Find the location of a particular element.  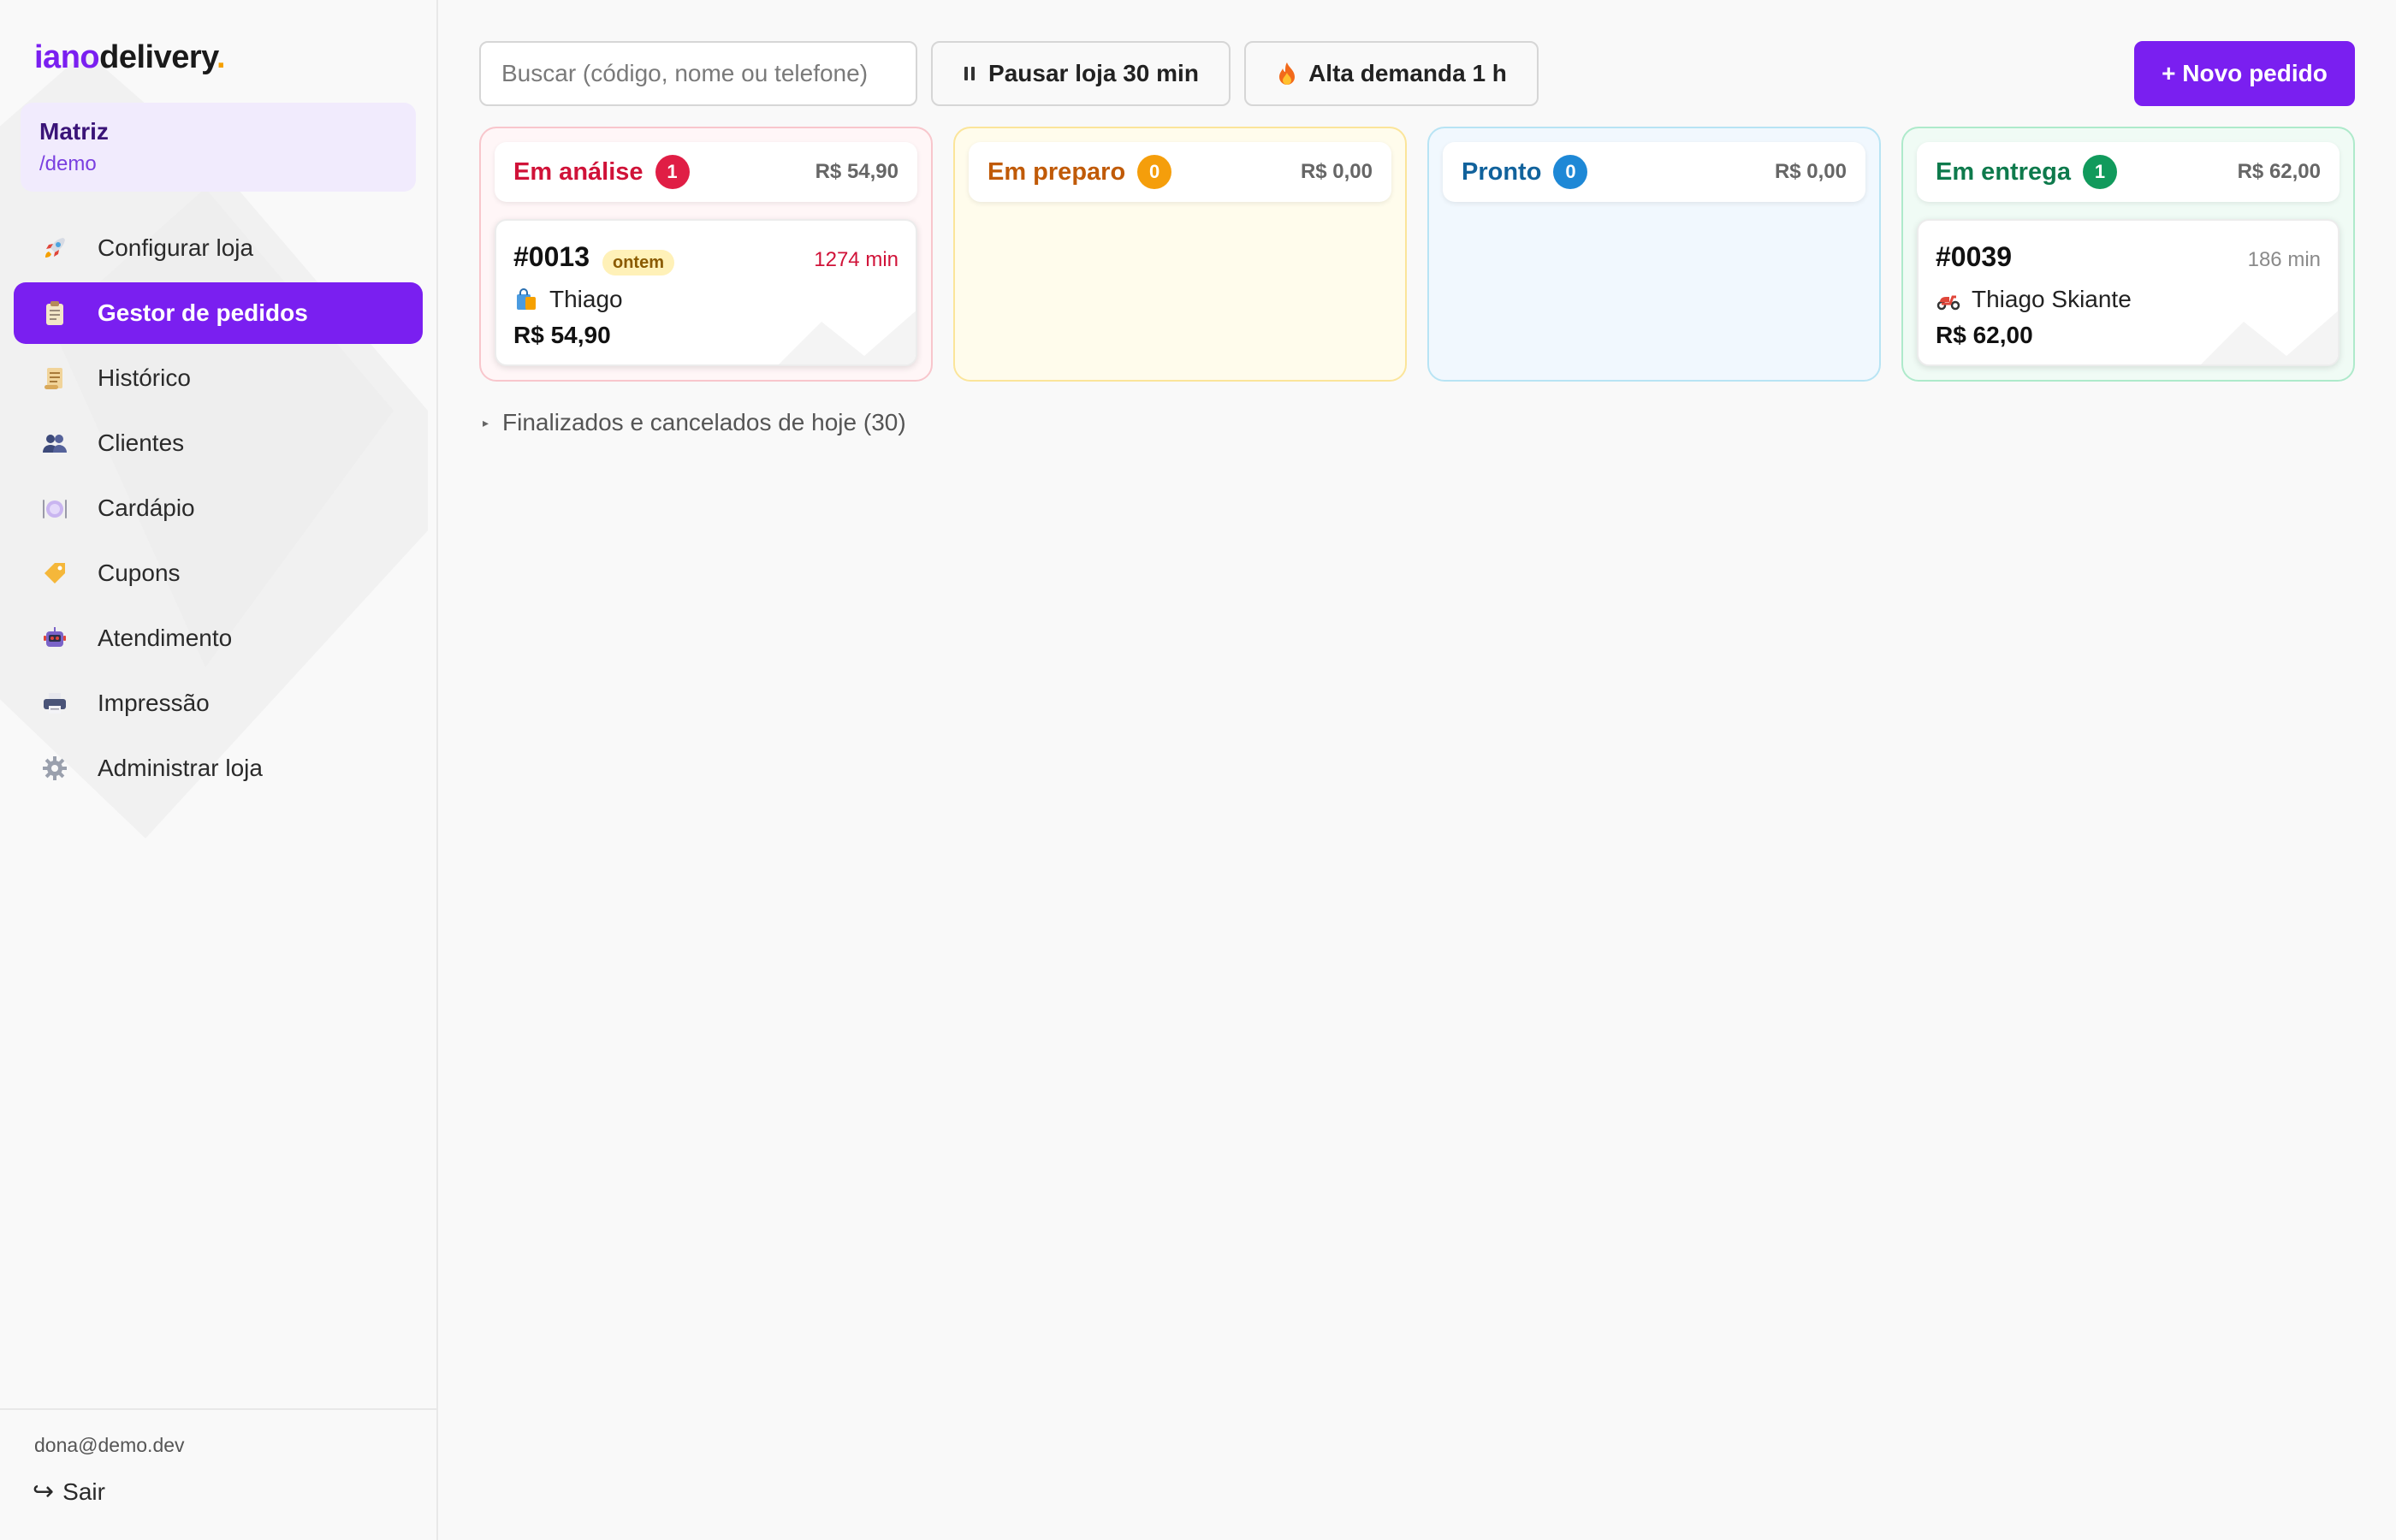

finished-orders-toggle: ▸ Finalizados e cancelados de hoje (30) is located at coordinates (694, 422).